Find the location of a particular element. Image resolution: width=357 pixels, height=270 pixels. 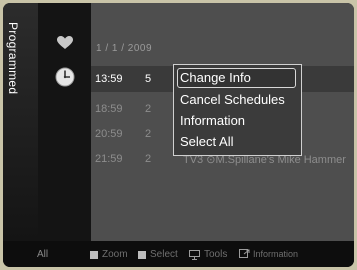

tools-icon is located at coordinates (194, 254).